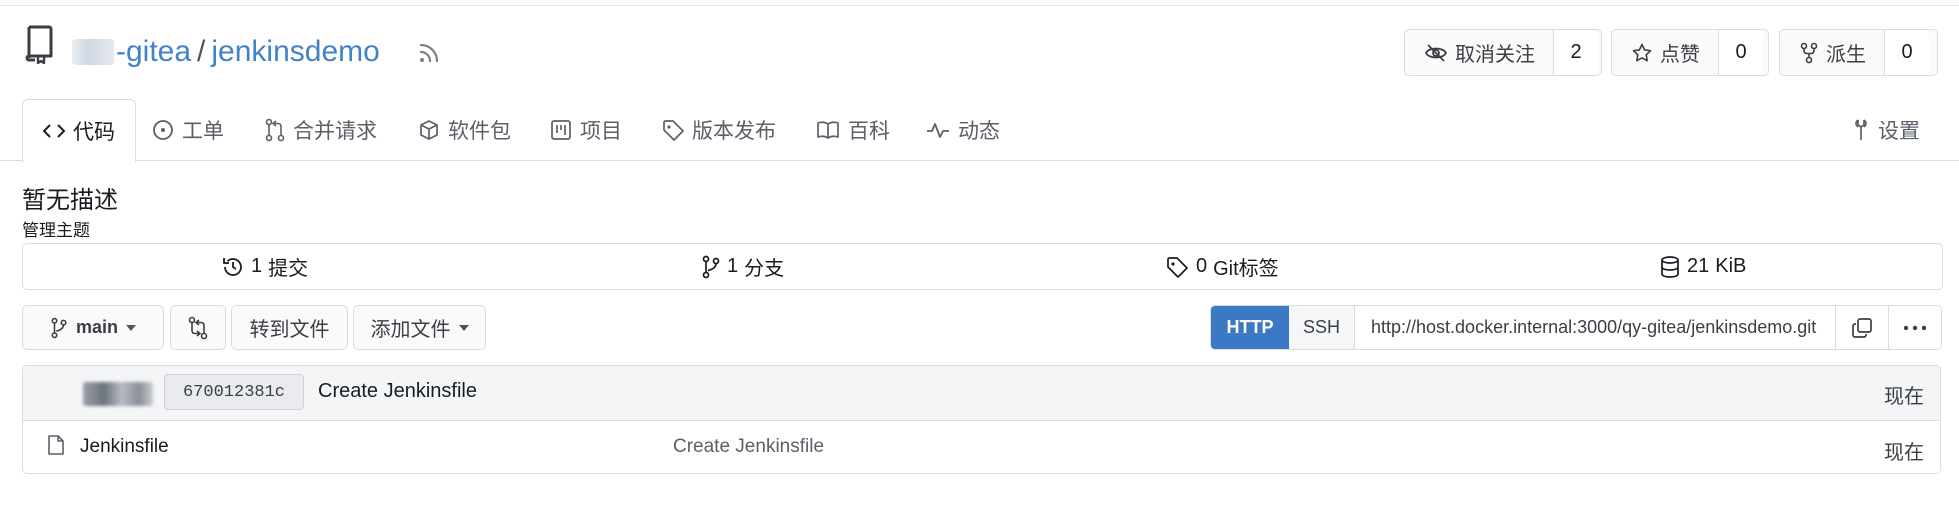  I want to click on compare-button, so click(198, 327).